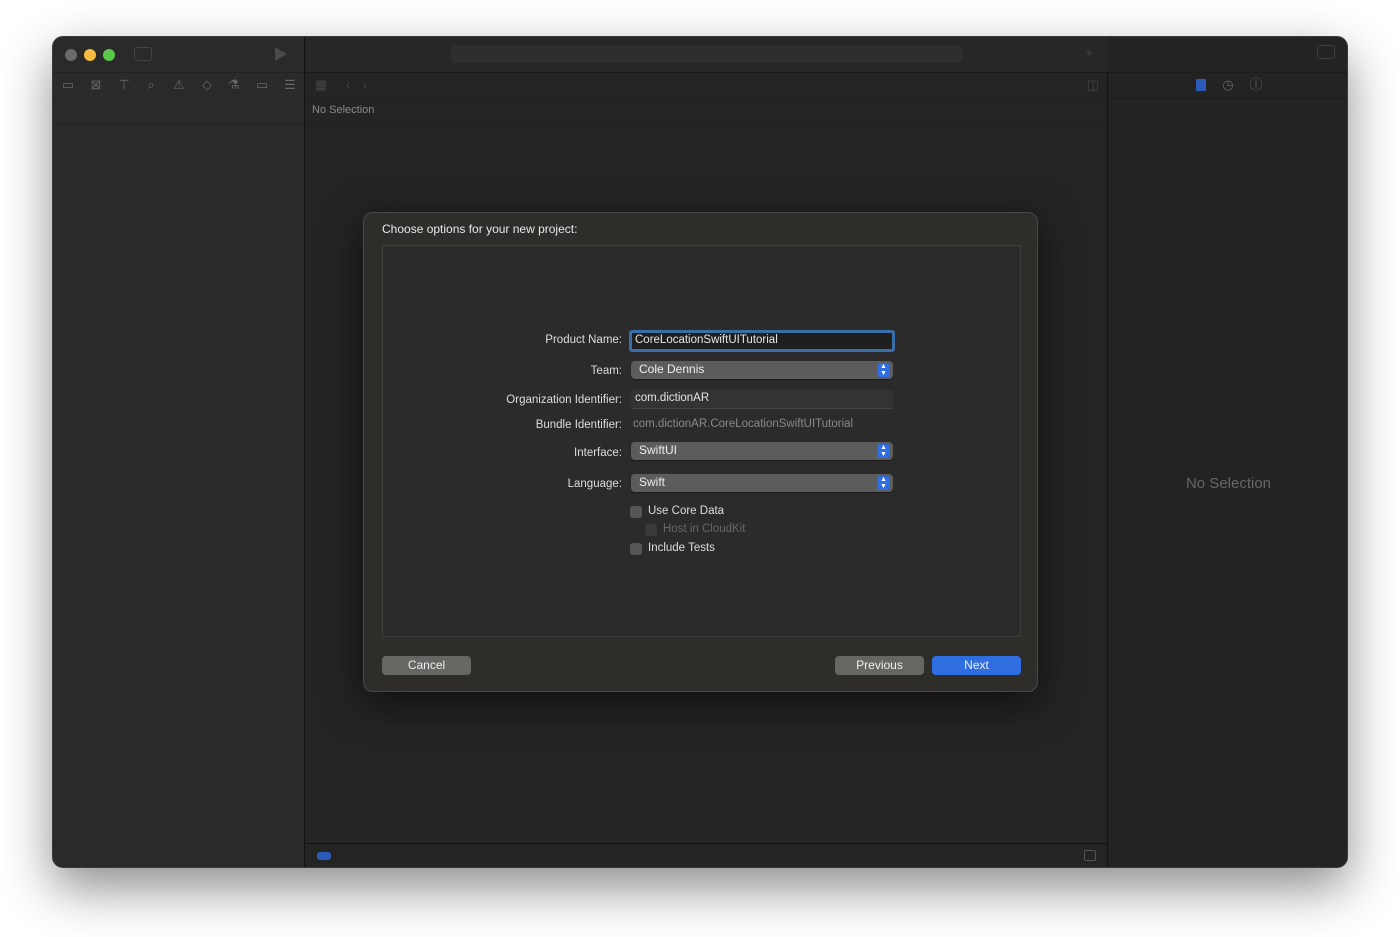 The image size is (1400, 937). Describe the element at coordinates (124, 85) in the screenshot. I see `hierarchy-icon: ⊤` at that location.